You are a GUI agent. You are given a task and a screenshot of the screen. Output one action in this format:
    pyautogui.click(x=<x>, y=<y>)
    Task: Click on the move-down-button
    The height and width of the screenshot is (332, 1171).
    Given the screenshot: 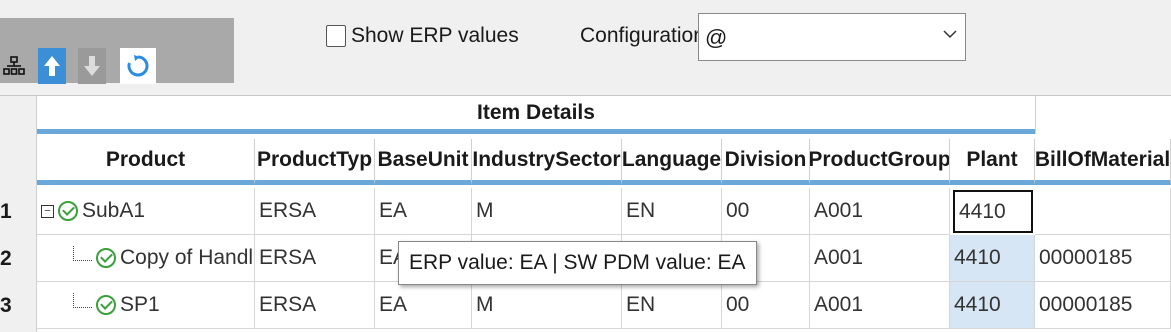 What is the action you would take?
    pyautogui.click(x=92, y=66)
    